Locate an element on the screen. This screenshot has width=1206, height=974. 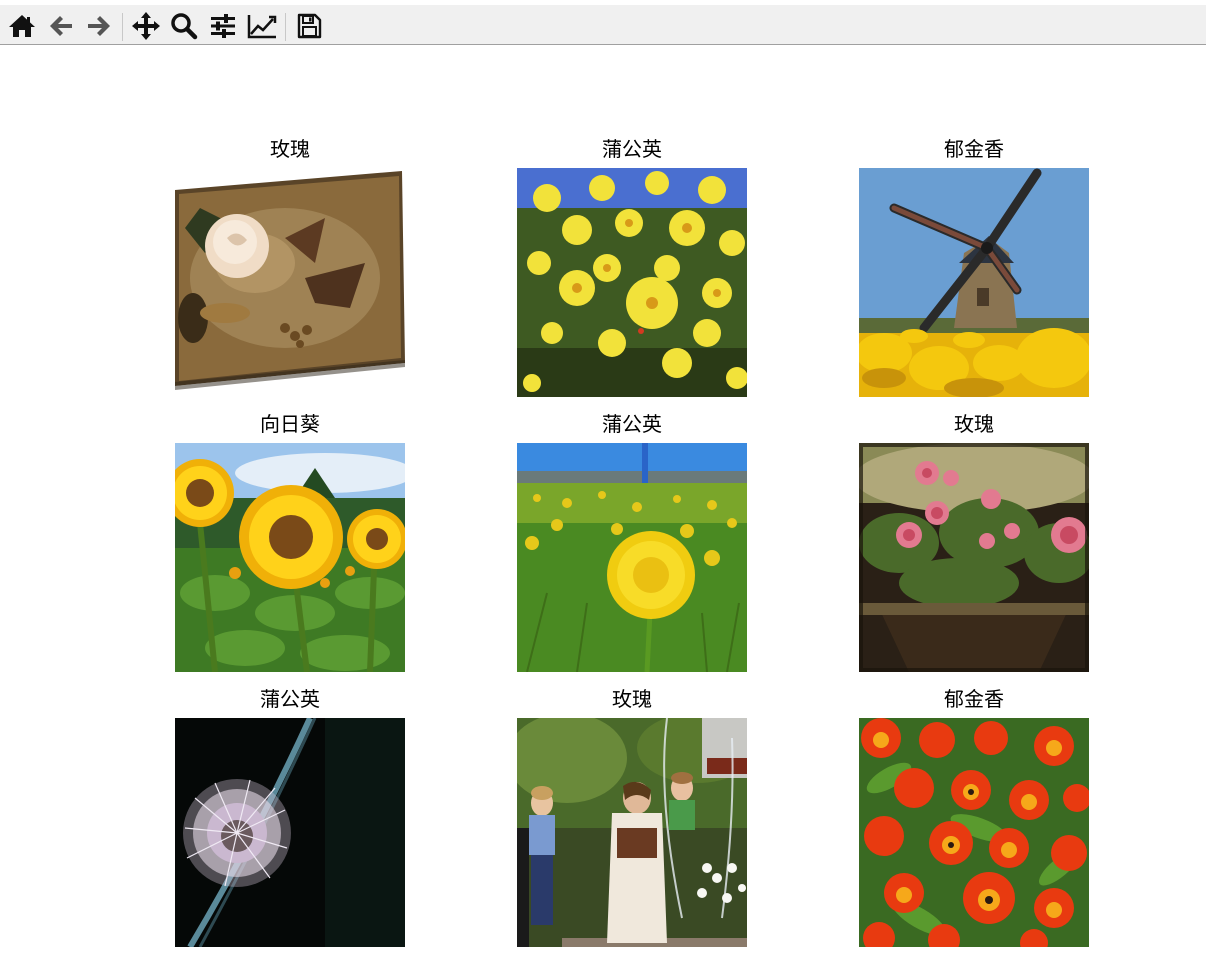
arrow-right-icon is located at coordinates (99, 26).